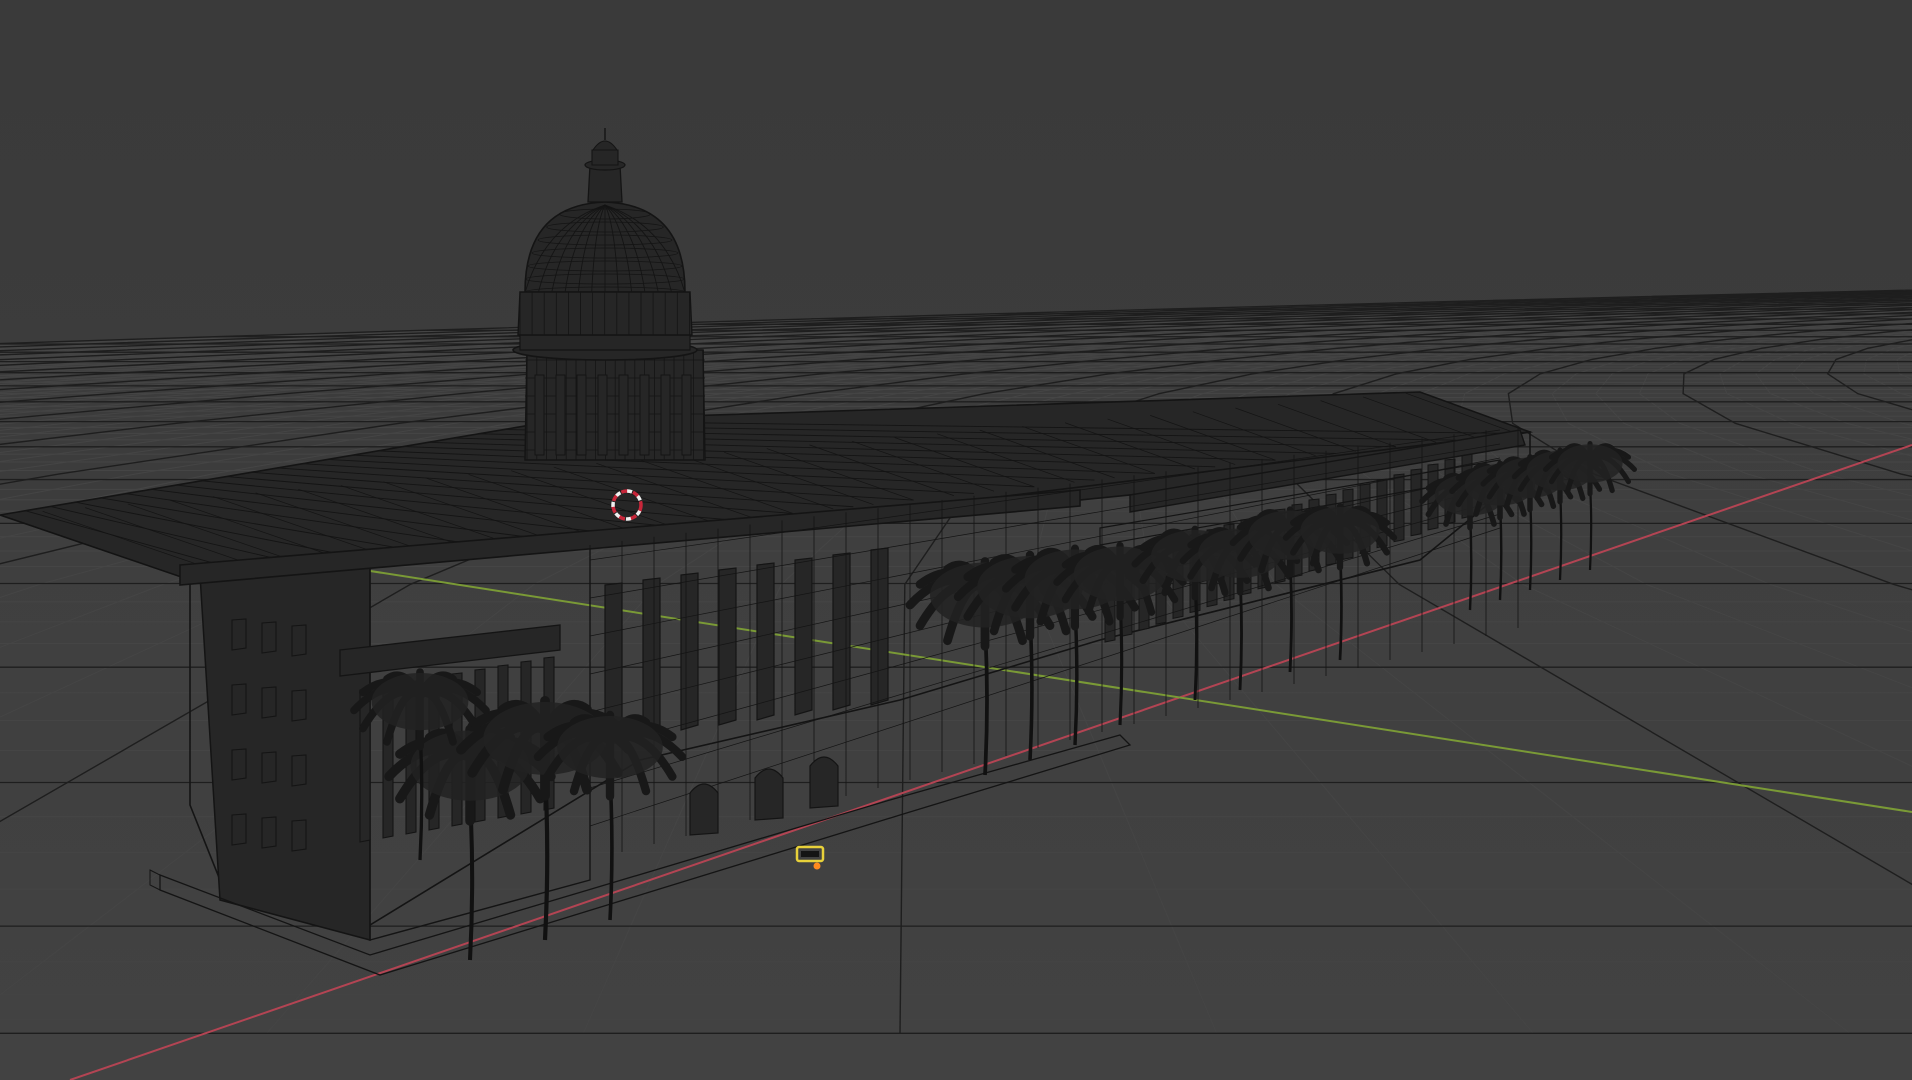 Image resolution: width=1912 pixels, height=1080 pixels. I want to click on origin-point, so click(817, 866).